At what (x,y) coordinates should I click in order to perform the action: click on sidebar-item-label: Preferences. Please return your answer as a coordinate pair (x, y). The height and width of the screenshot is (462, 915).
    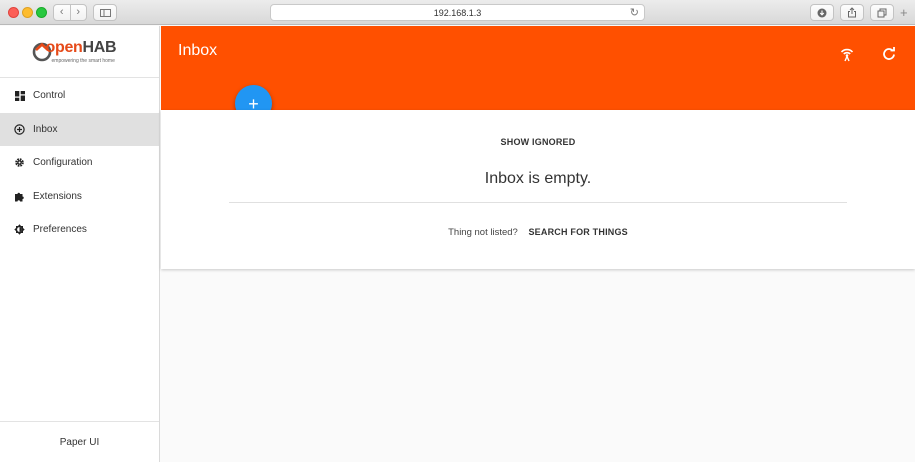
    Looking at the image, I should click on (60, 230).